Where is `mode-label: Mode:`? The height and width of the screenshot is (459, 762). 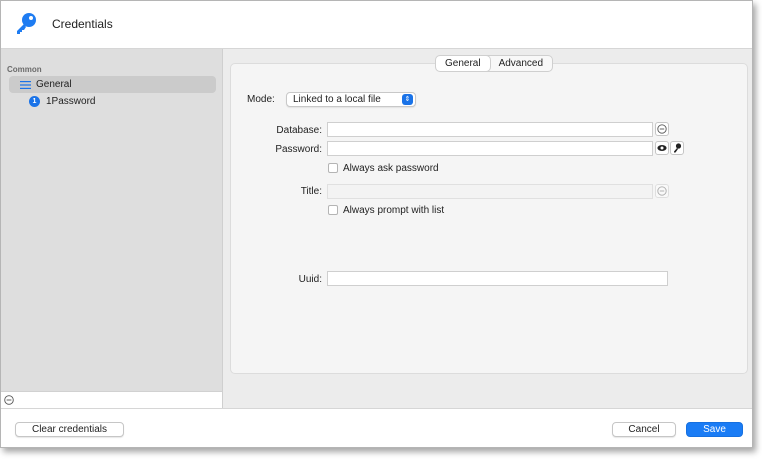 mode-label: Mode: is located at coordinates (261, 99).